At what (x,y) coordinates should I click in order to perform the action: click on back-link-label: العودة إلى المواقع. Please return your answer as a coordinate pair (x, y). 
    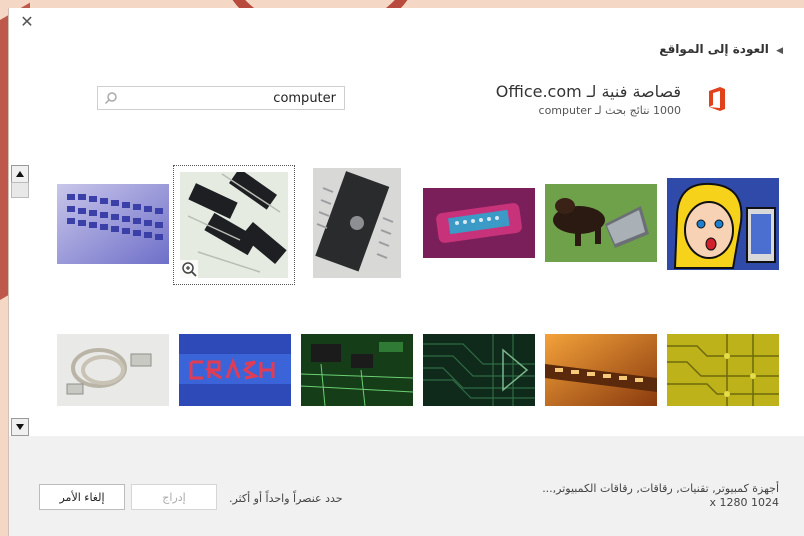
    Looking at the image, I should click on (714, 49).